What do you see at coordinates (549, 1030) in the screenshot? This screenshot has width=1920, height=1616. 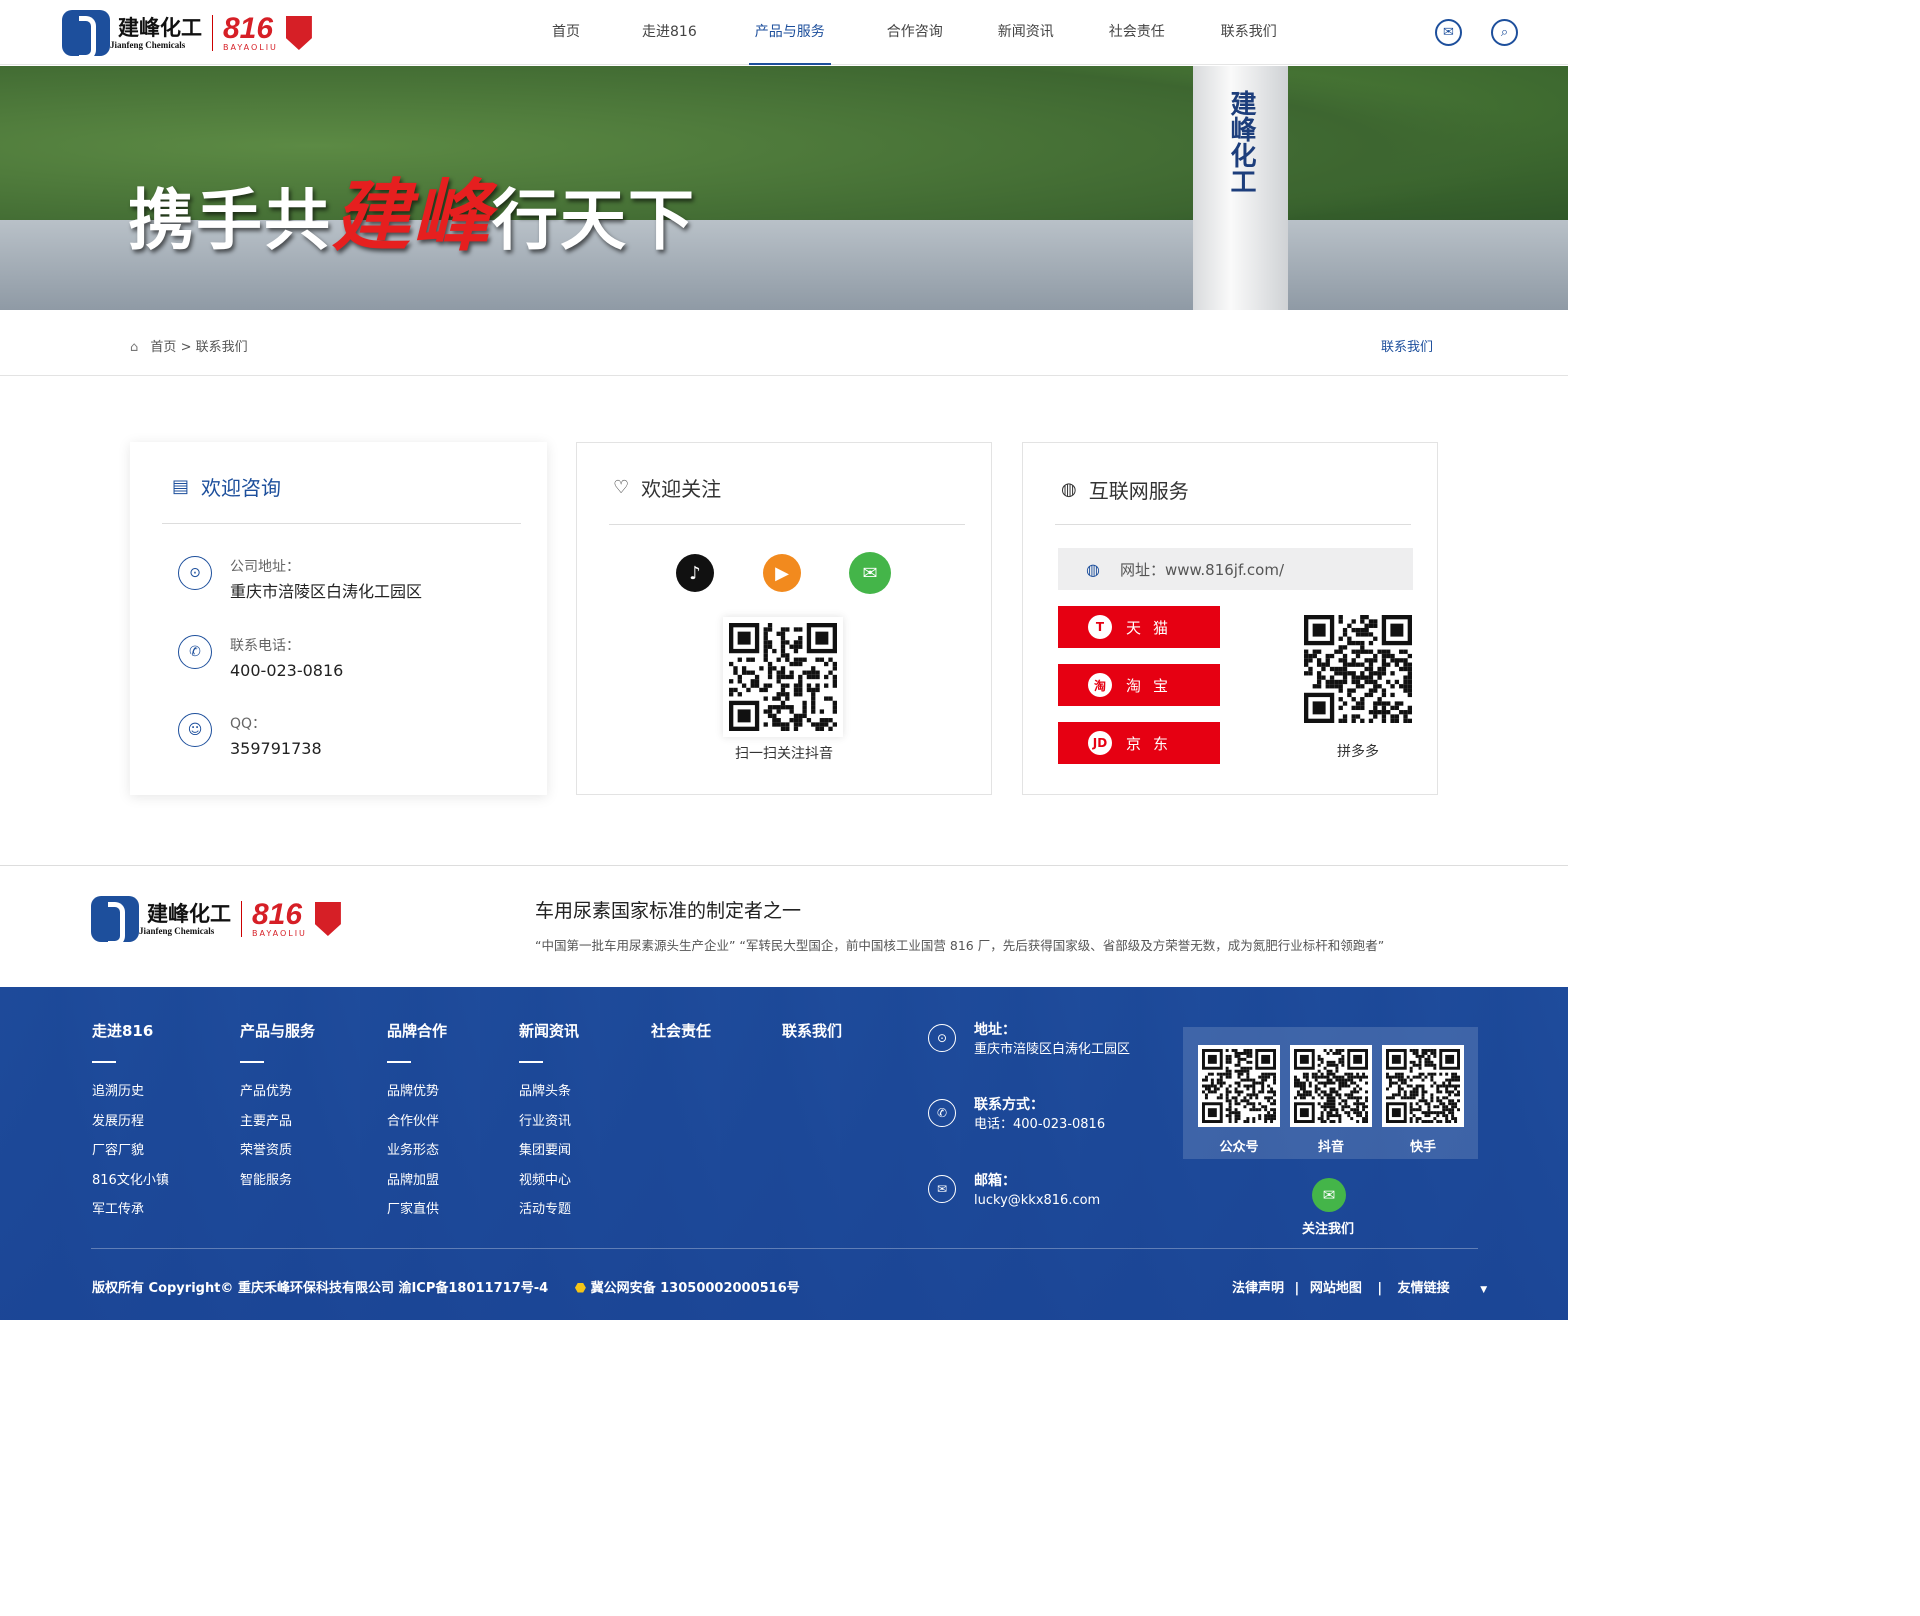 I see `footer-col-title: 新闻资讯` at bounding box center [549, 1030].